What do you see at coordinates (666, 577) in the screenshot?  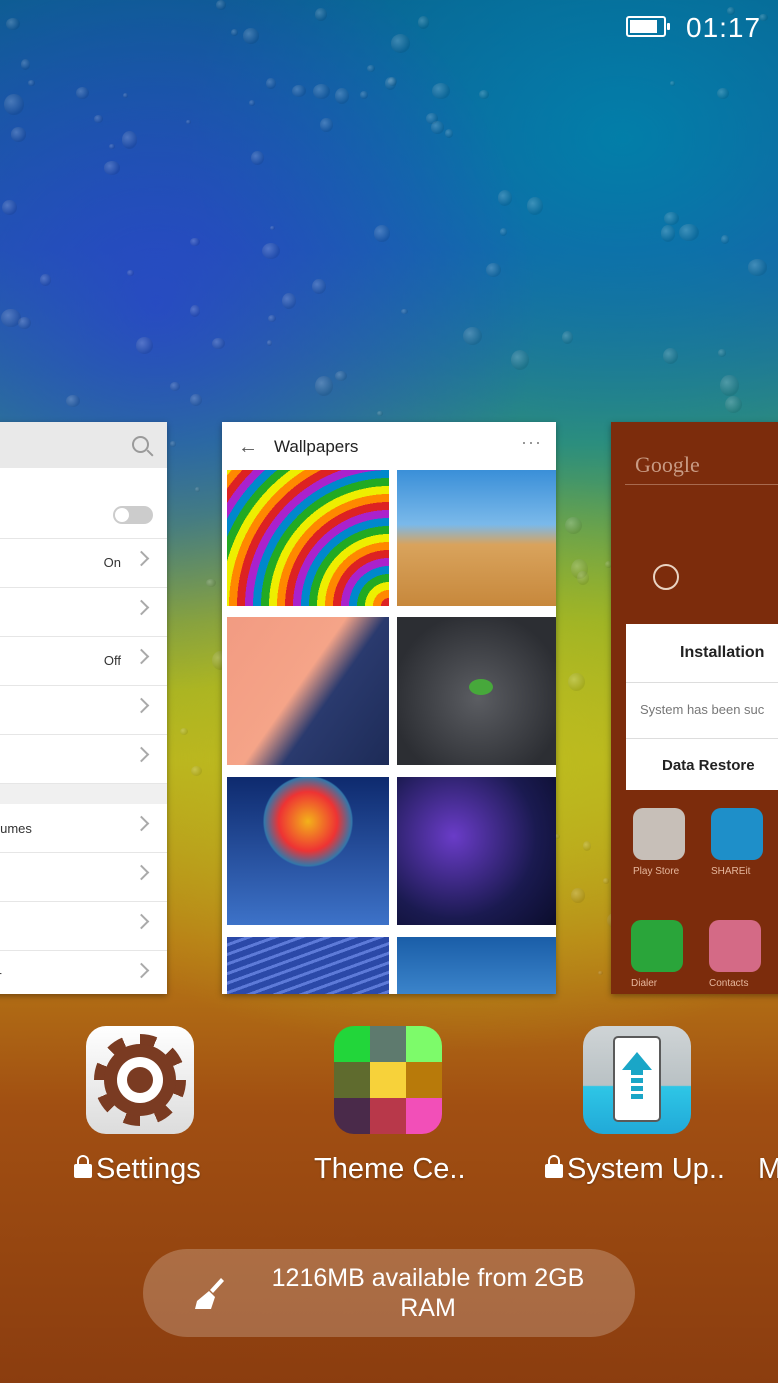 I see `weather-sun-icon` at bounding box center [666, 577].